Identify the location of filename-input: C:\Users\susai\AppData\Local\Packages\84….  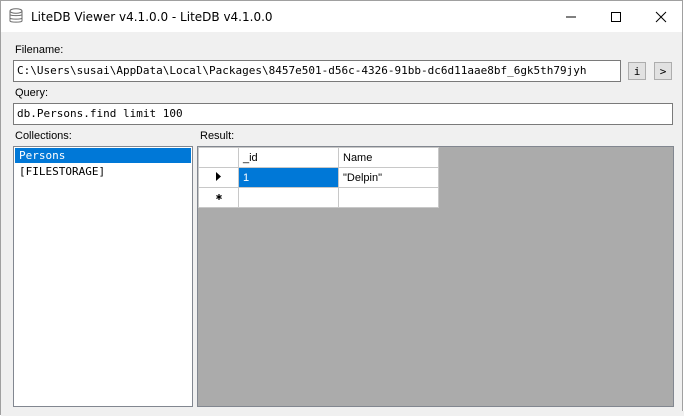
(317, 71).